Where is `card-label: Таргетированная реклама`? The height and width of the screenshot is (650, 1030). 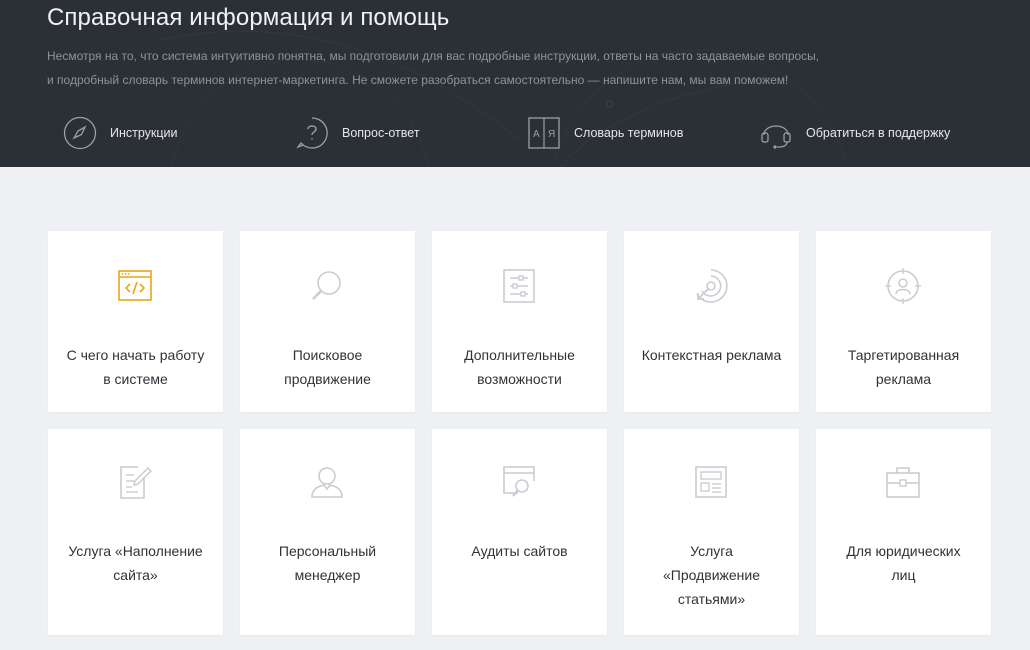
card-label: Таргетированная реклама is located at coordinates (903, 367).